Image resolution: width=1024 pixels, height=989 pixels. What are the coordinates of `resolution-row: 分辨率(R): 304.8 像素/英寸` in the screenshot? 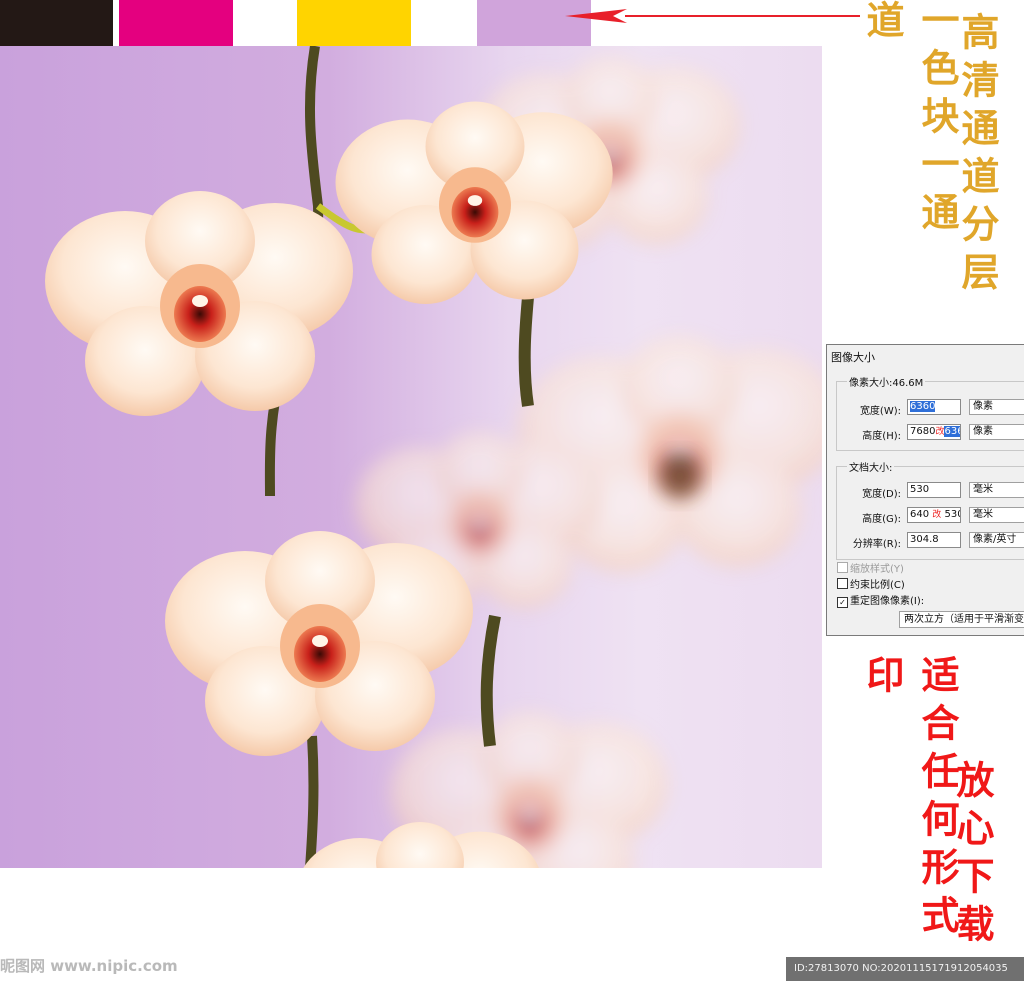 It's located at (930, 541).